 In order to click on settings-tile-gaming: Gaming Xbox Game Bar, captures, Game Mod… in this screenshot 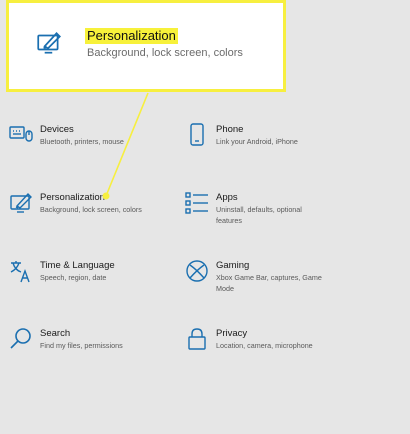, I will do `click(253, 276)`.